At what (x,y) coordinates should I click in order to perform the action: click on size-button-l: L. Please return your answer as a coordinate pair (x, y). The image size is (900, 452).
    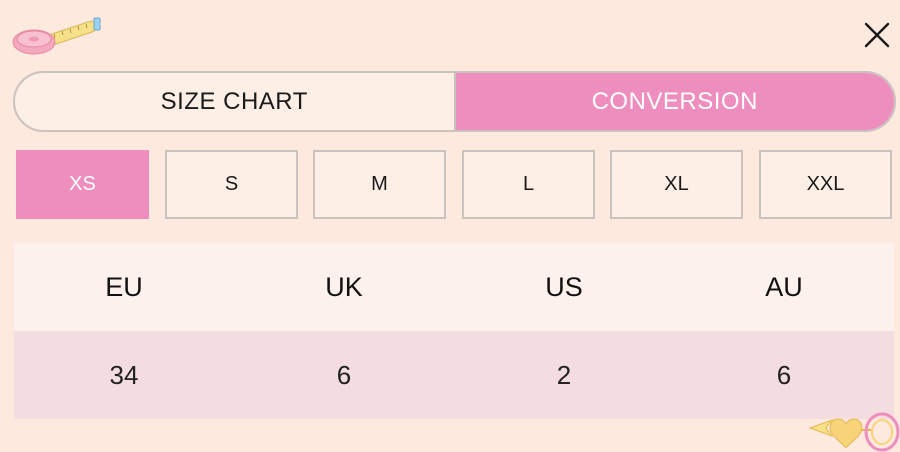
    Looking at the image, I should click on (528, 184).